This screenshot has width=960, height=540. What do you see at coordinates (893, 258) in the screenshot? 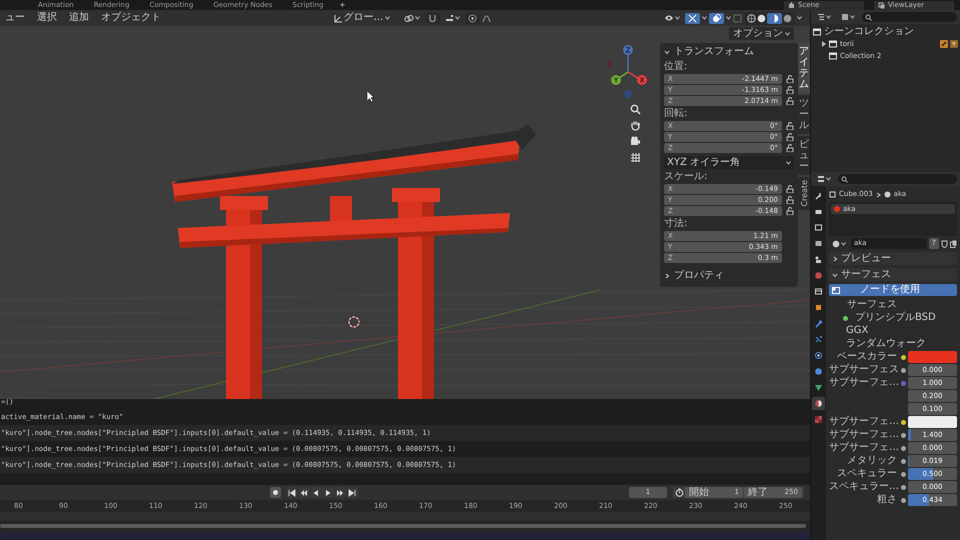
I see `panel-header: プレビュー` at bounding box center [893, 258].